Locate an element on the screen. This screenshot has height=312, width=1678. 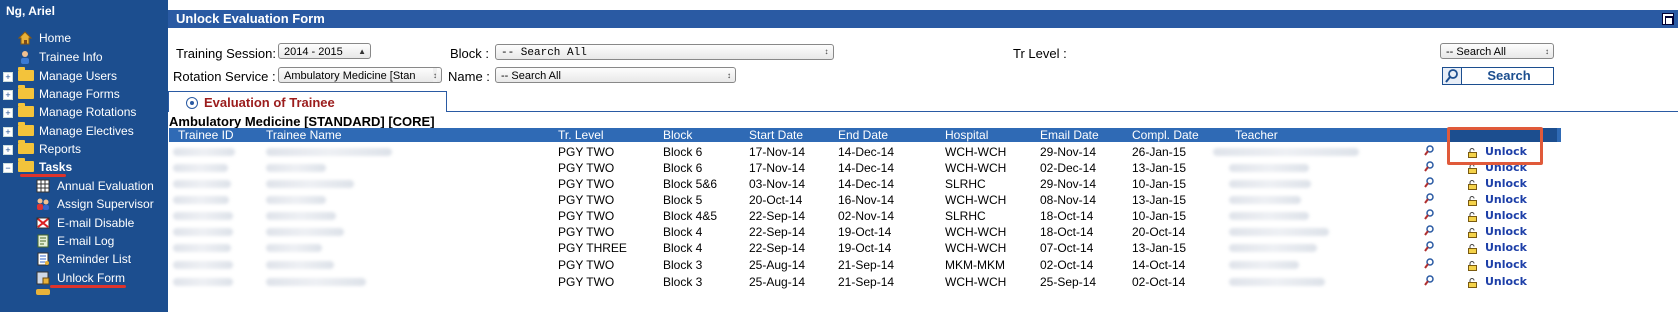
sidebar-item-label: Manage Rotations is located at coordinates (88, 112).